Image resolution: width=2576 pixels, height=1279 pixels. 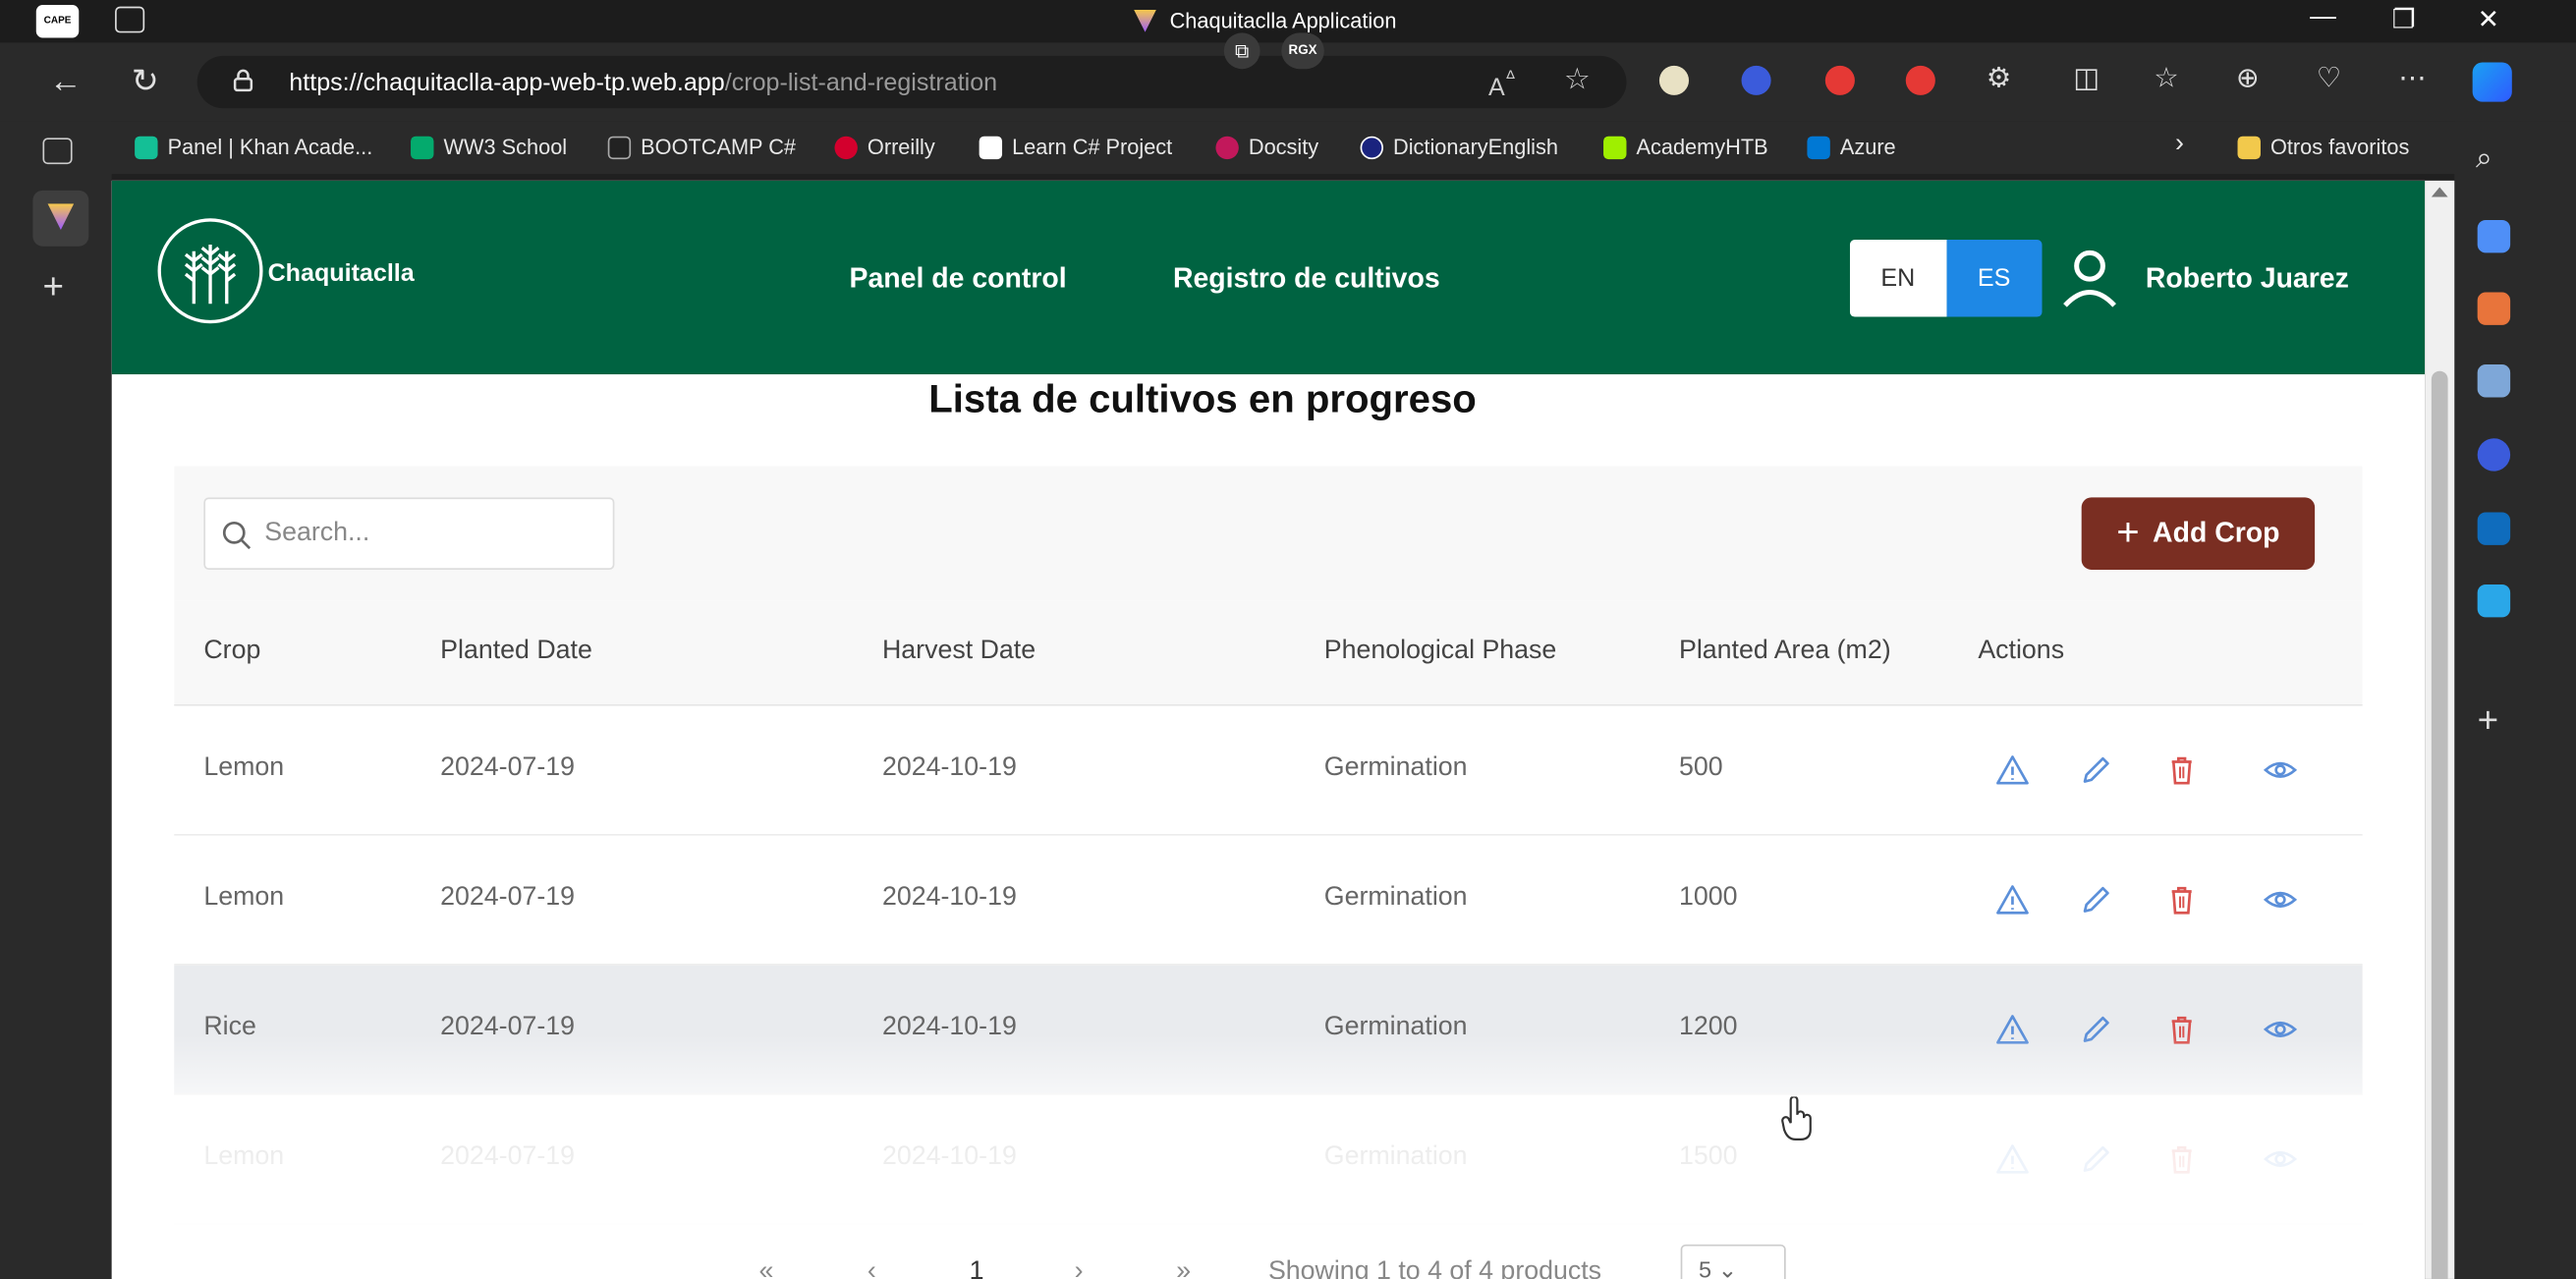 What do you see at coordinates (65, 82) in the screenshot?
I see `back-icon: ←` at bounding box center [65, 82].